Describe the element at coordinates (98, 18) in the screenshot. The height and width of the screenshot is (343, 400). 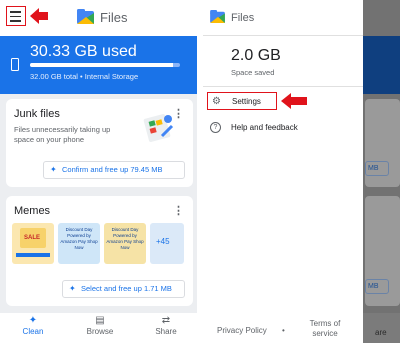
I see `top-app-bar: Files` at that location.